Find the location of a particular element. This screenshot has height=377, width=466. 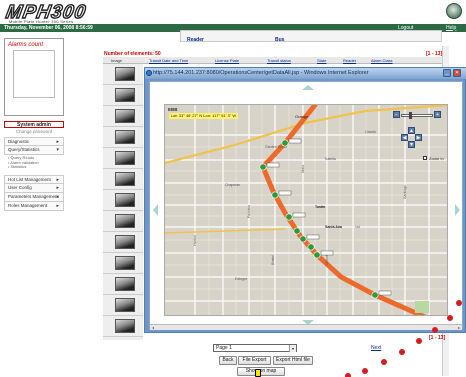

export-html-button: Export Html file is located at coordinates (293, 360).